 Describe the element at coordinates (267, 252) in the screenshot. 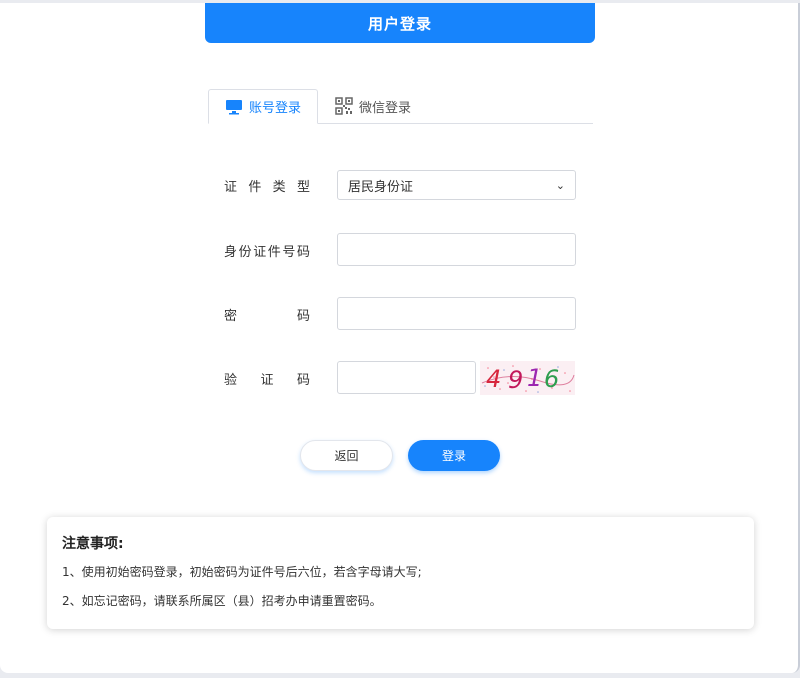

I see `id-number-label: 身份证件号码` at that location.